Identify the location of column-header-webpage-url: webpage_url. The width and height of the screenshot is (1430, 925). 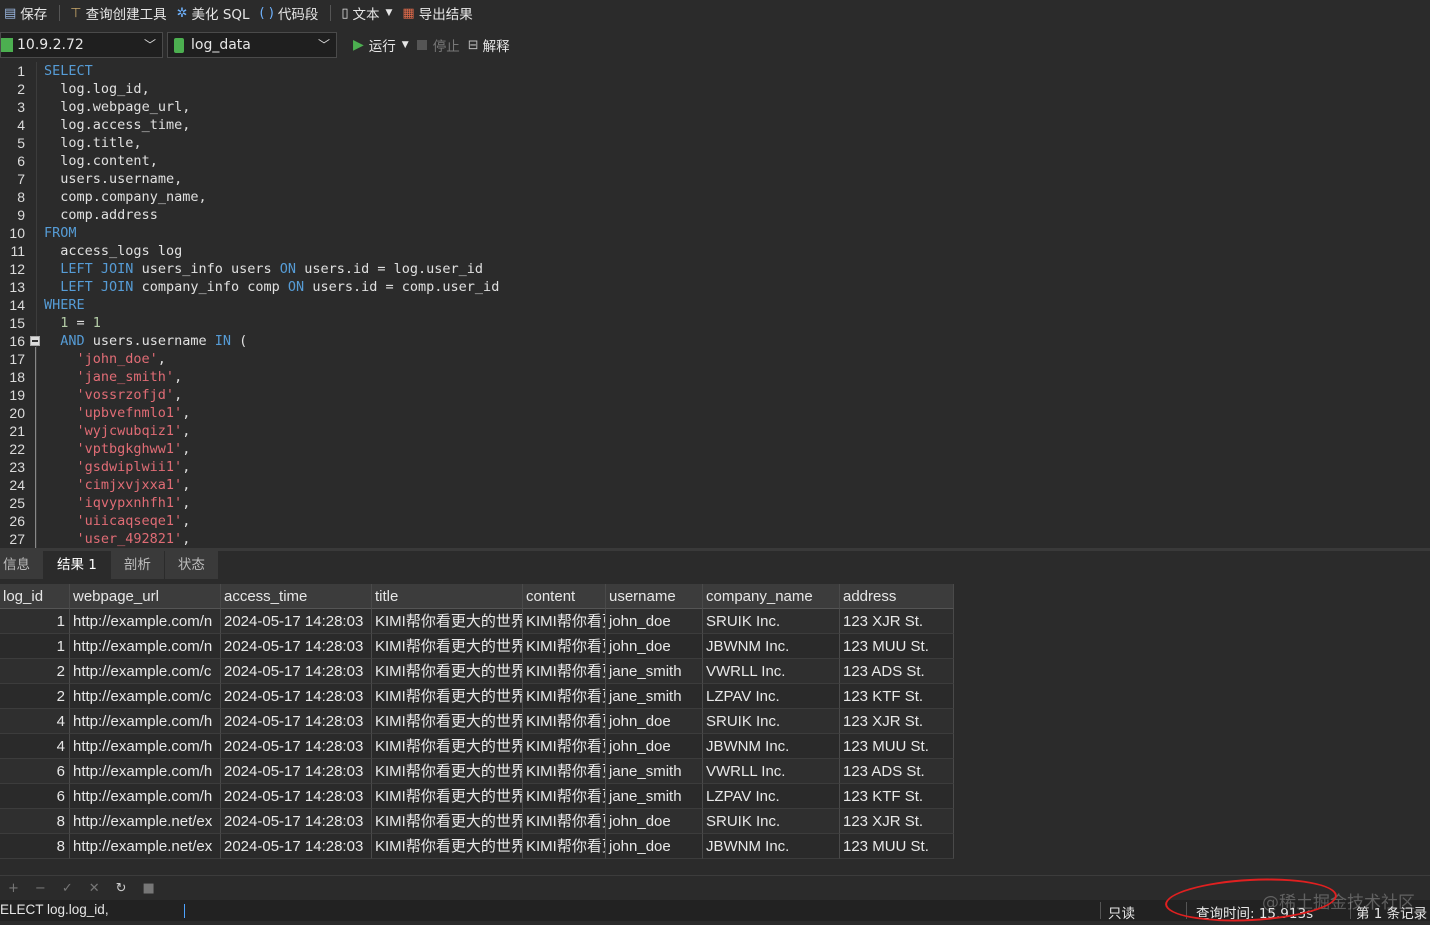
(145, 596).